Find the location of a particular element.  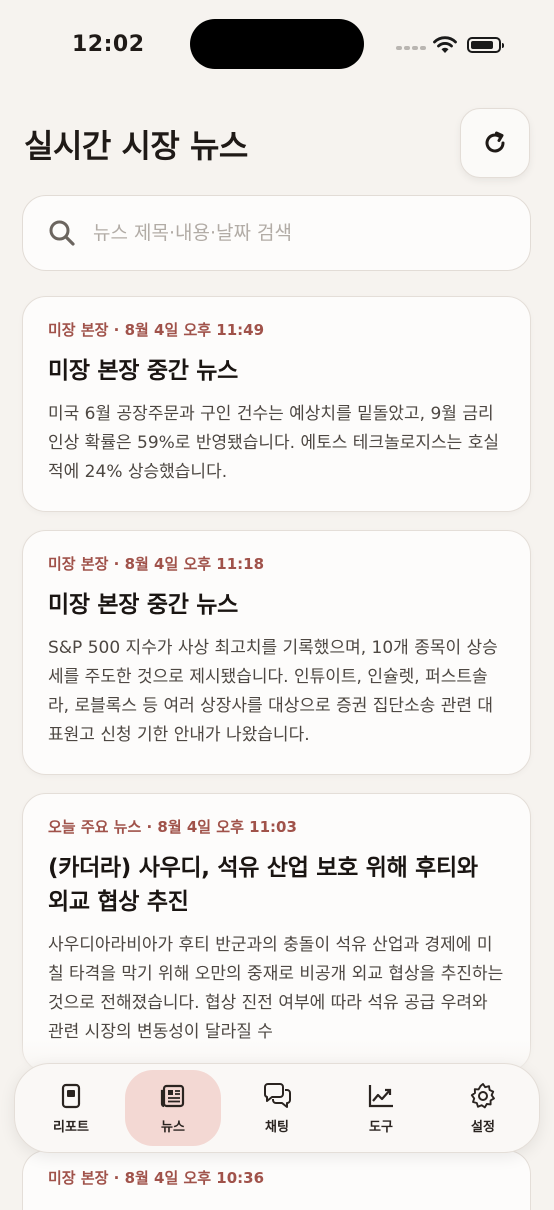

search-icon is located at coordinates (62, 233).